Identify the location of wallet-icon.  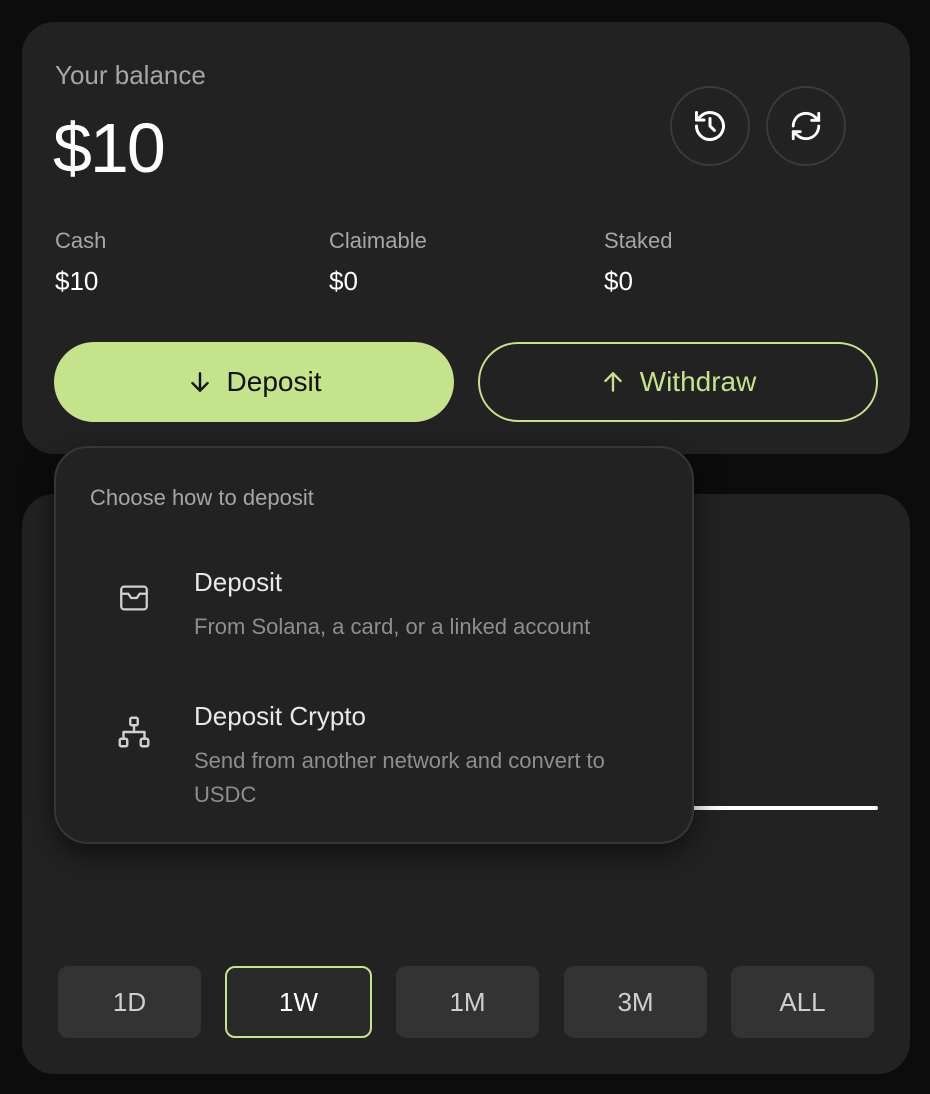
(134, 598).